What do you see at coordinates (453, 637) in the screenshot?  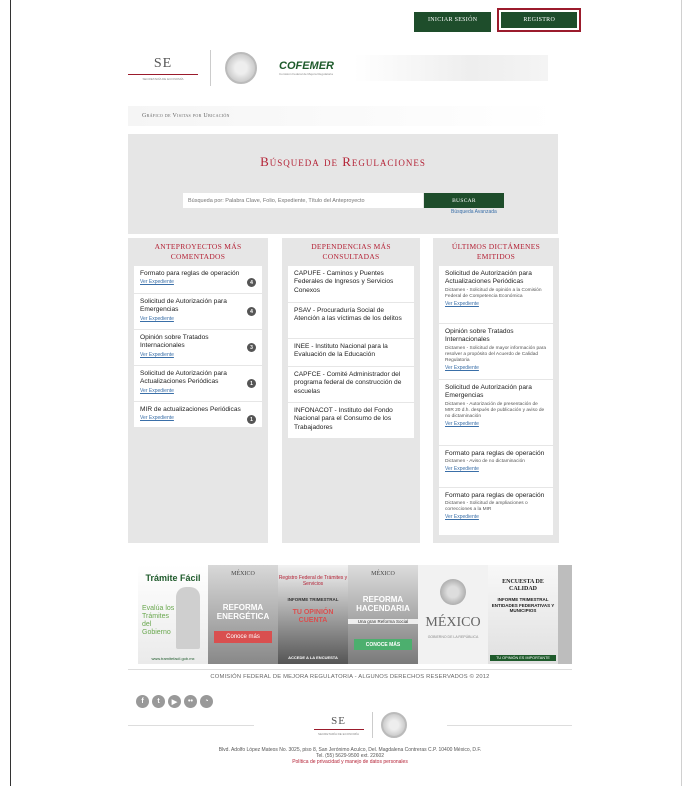 I see `gobierno-subtitle: GOBIERNO DE LA REPÚBLICA` at bounding box center [453, 637].